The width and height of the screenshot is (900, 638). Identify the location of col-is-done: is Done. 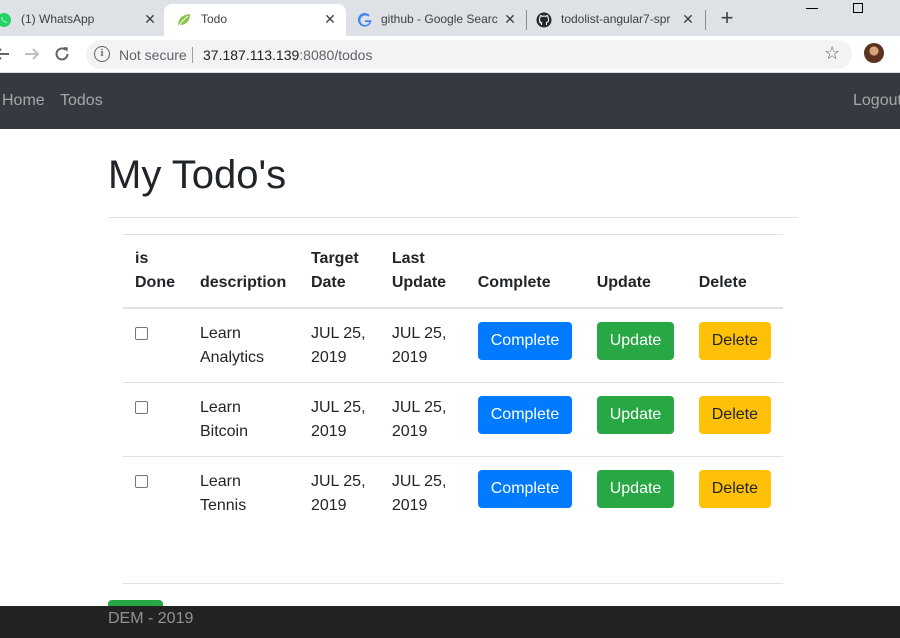
(155, 272).